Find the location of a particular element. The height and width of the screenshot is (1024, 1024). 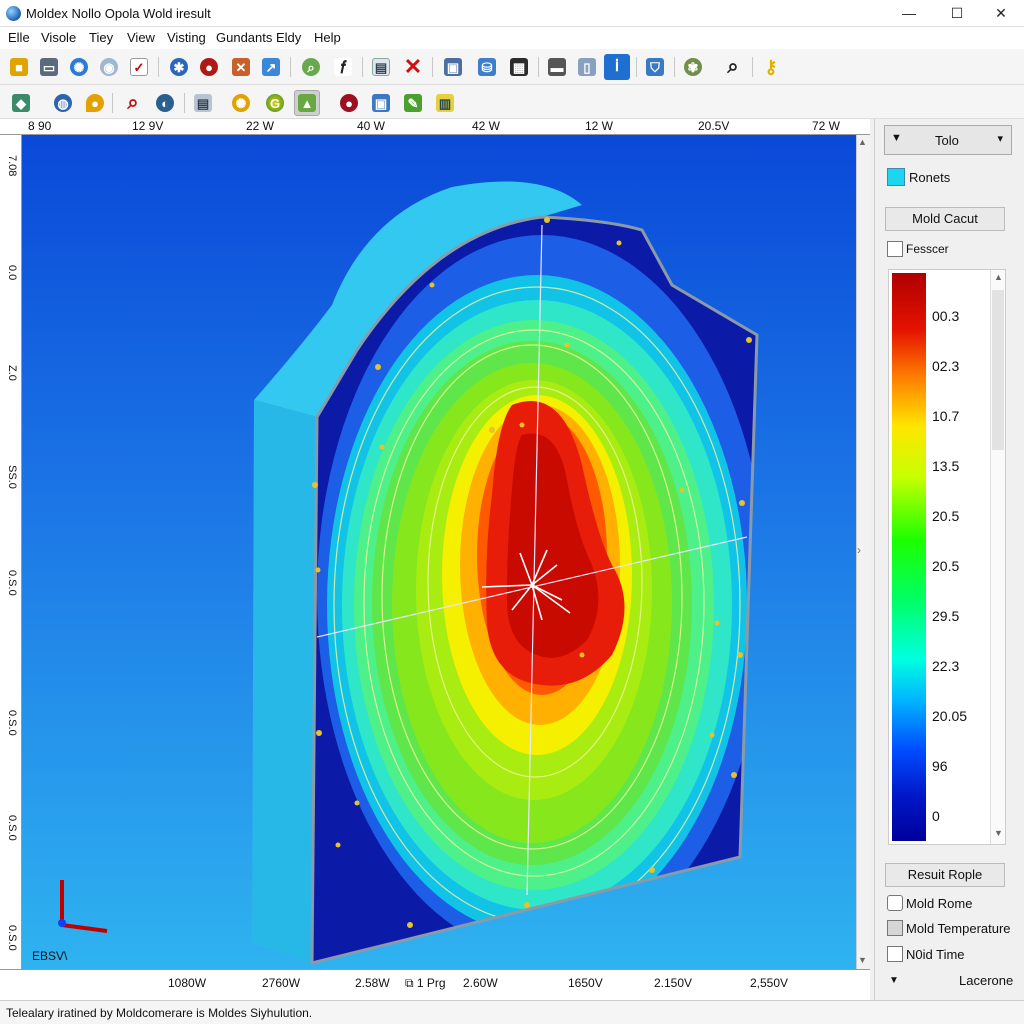

sun-icon: ✺ is located at coordinates (241, 103).